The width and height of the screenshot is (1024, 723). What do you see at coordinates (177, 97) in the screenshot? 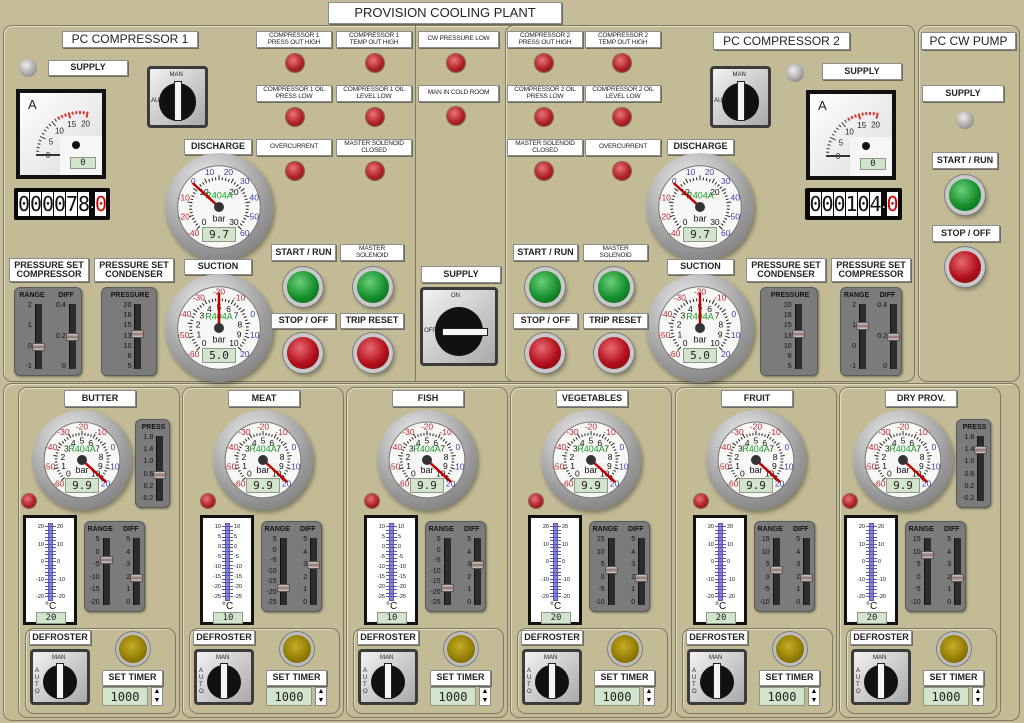
I see `compressor1-mode-switch: MAN AUT` at bounding box center [177, 97].